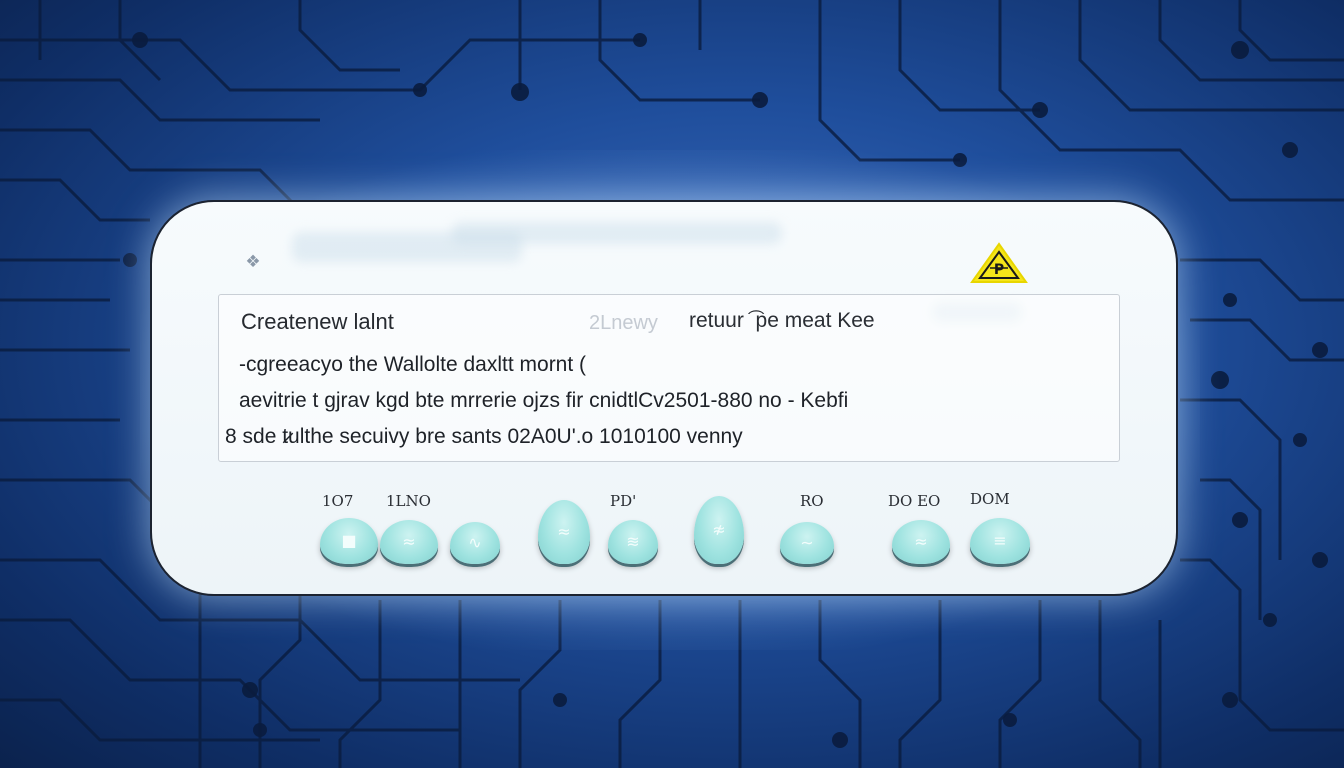 The width and height of the screenshot is (1344, 768). What do you see at coordinates (914, 501) in the screenshot?
I see `key-label: DO EO` at bounding box center [914, 501].